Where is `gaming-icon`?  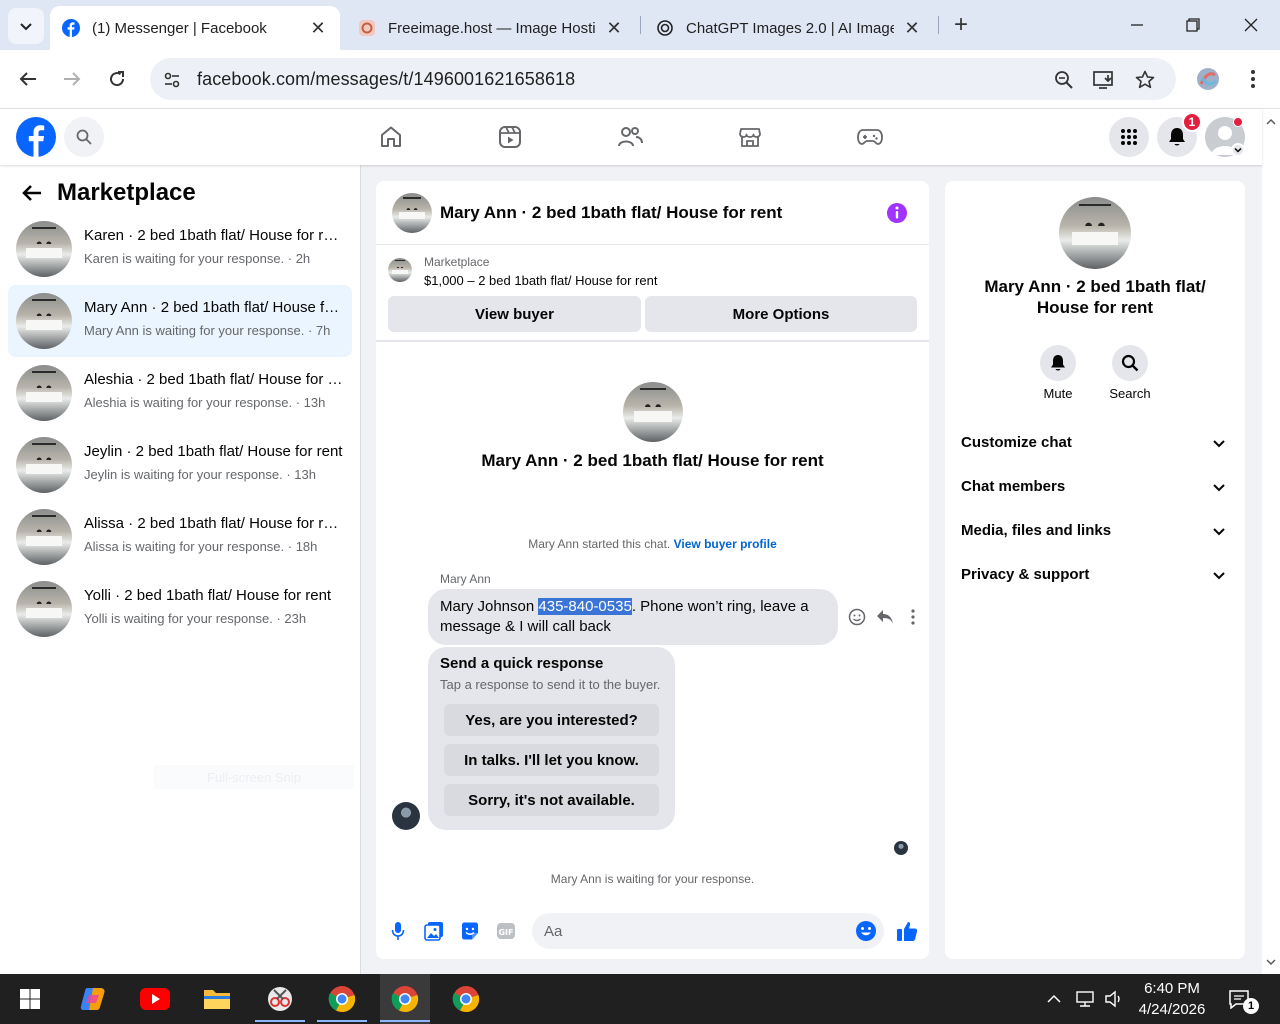
gaming-icon is located at coordinates (870, 137).